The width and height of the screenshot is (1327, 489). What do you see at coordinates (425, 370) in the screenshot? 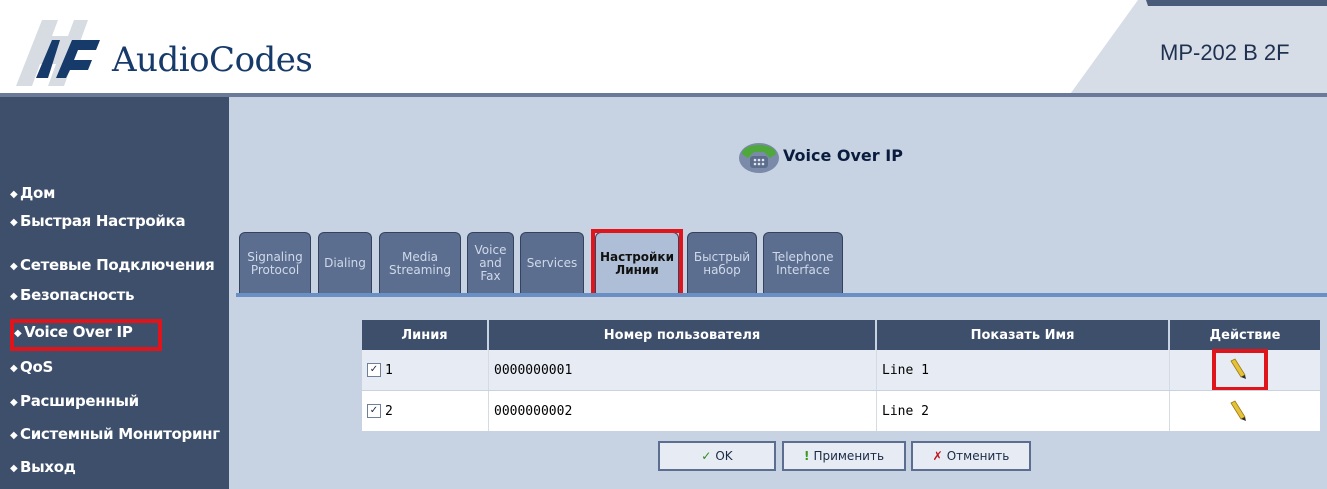
I see `table-cell-line: ✓ 1` at bounding box center [425, 370].